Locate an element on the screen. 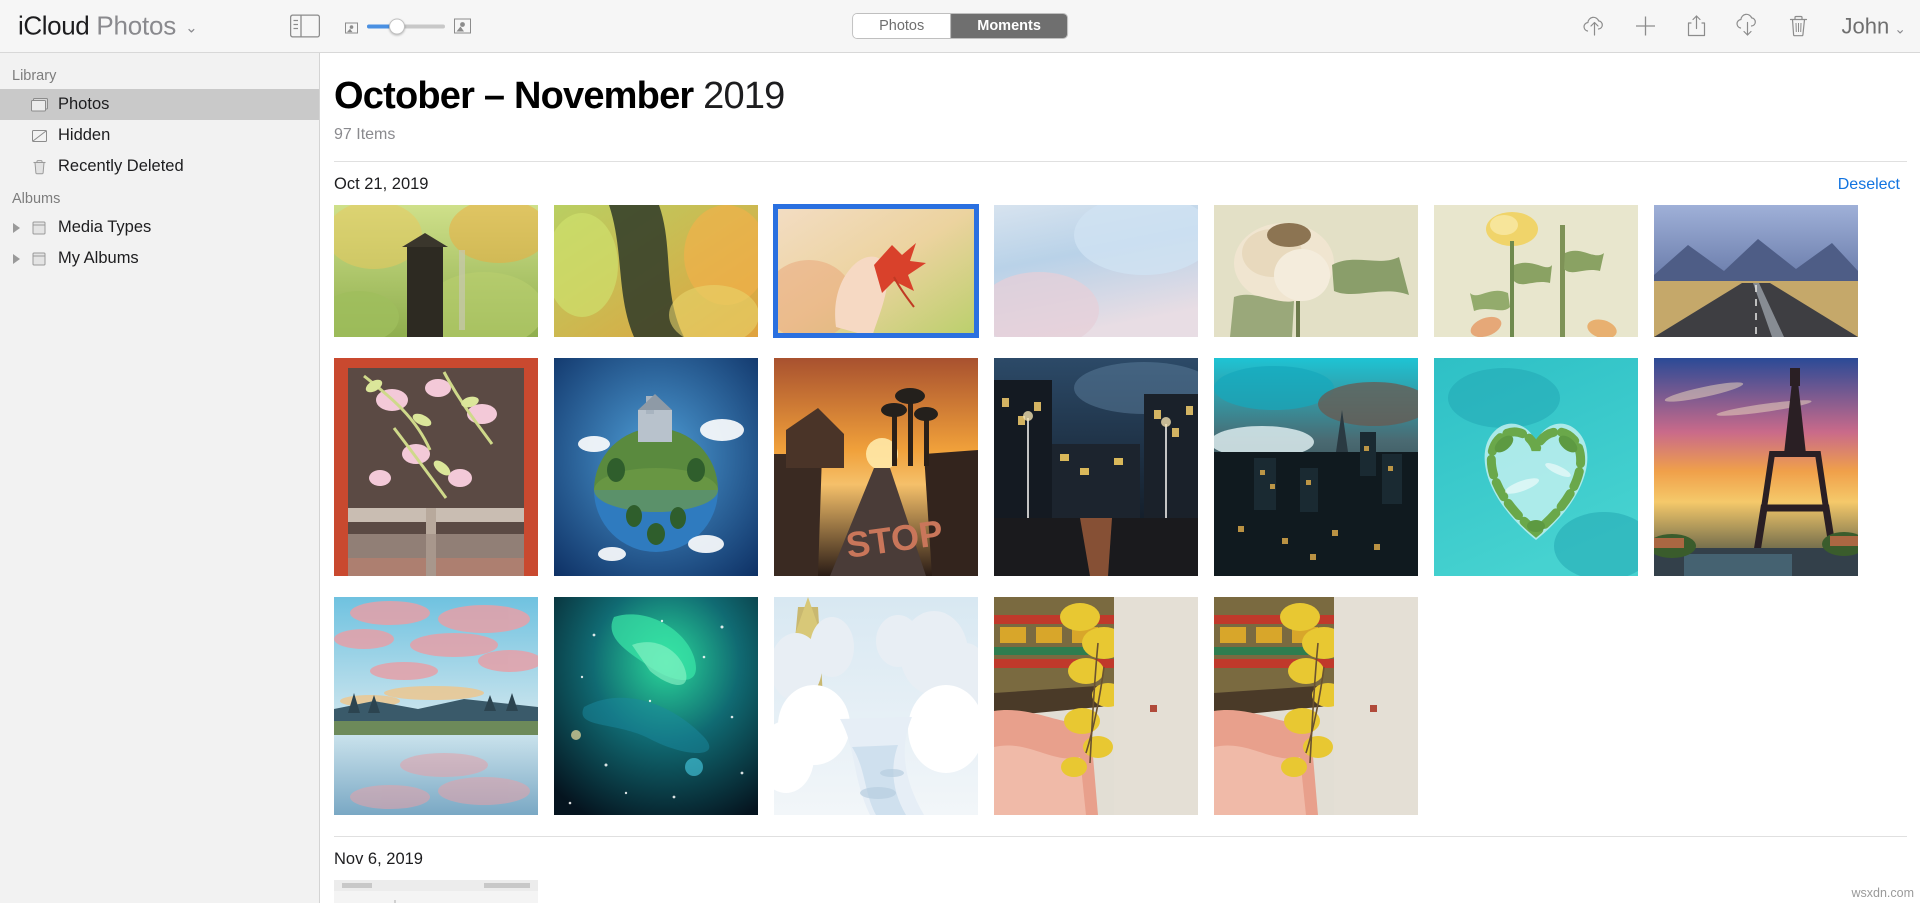 Image resolution: width=1920 pixels, height=903 pixels. account-menu: John ⌄ is located at coordinates (1874, 26).